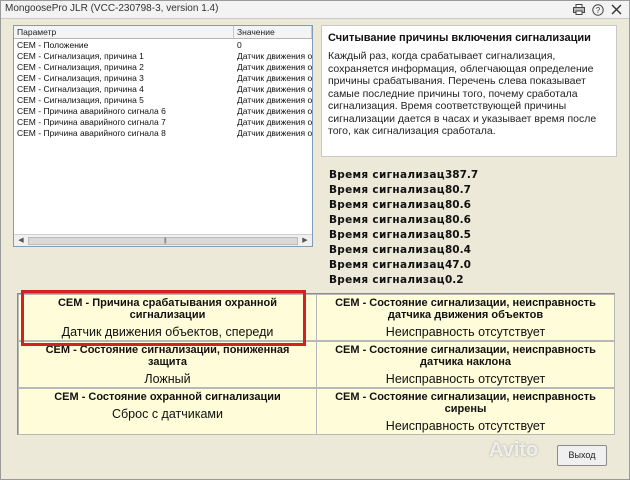 The width and height of the screenshot is (630, 480). I want to click on row-param: CEM - Причина аварийного сигнала 8, so click(91, 133).